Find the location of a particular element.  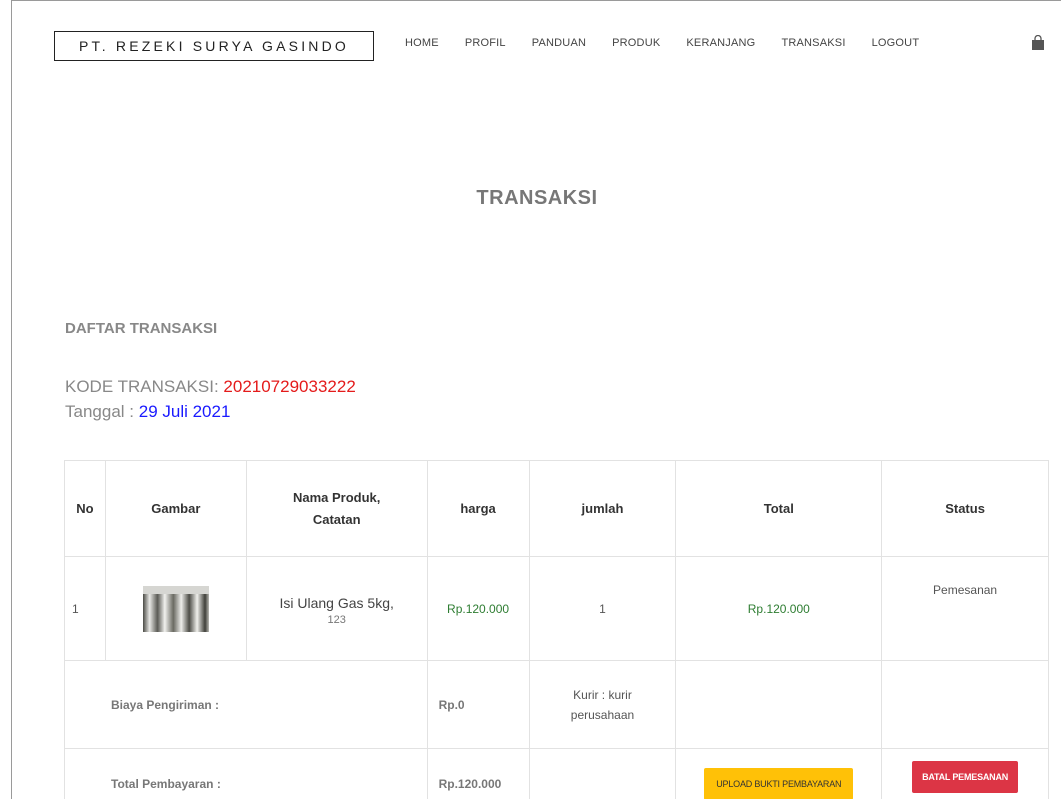

page-title: TRANSAKSI is located at coordinates (537, 198).